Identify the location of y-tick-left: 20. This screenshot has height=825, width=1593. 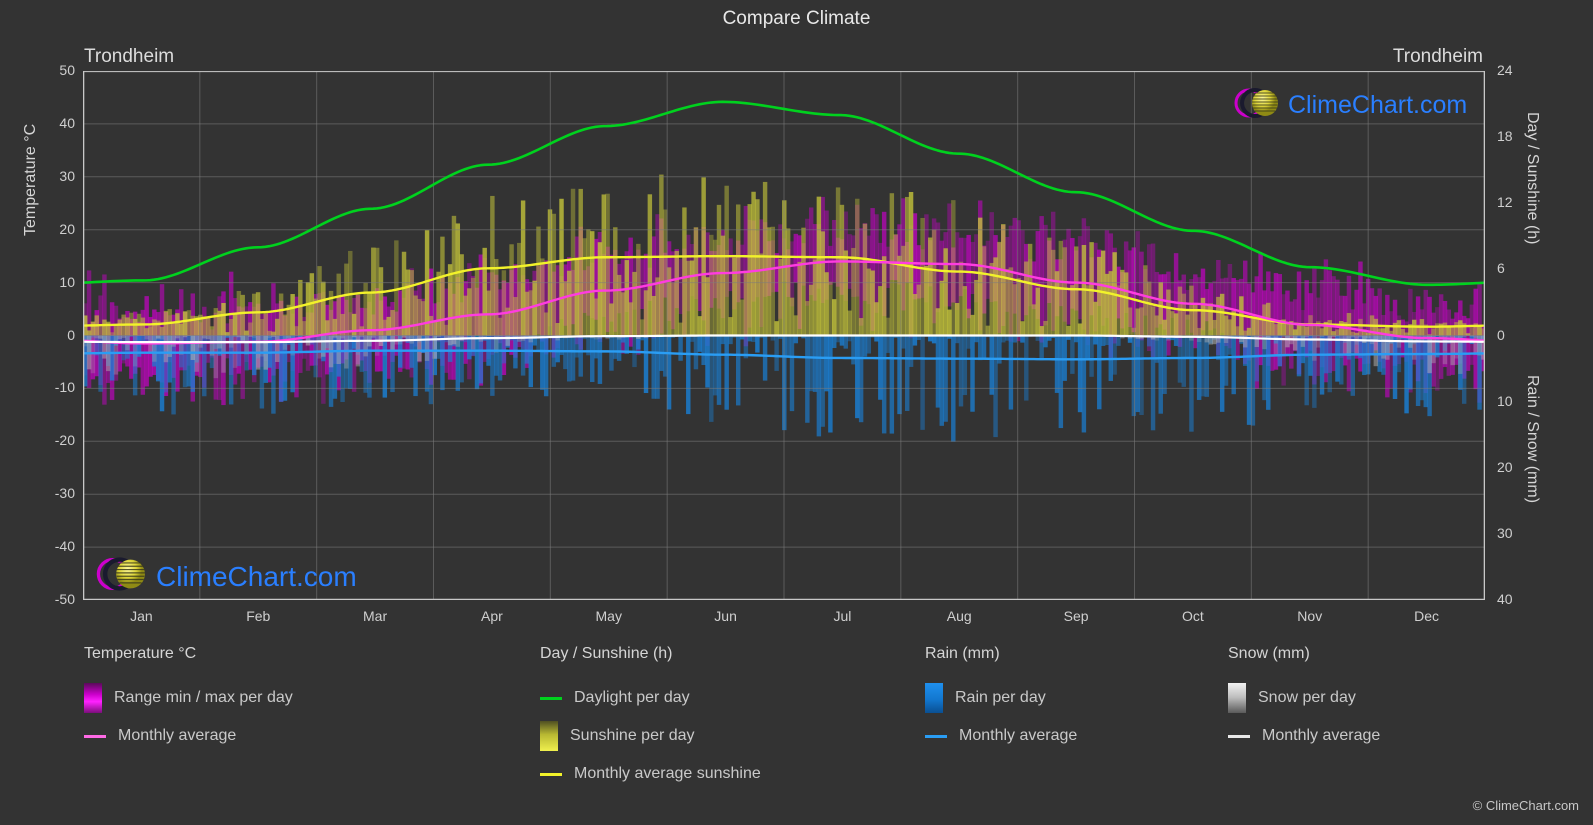
(67, 228).